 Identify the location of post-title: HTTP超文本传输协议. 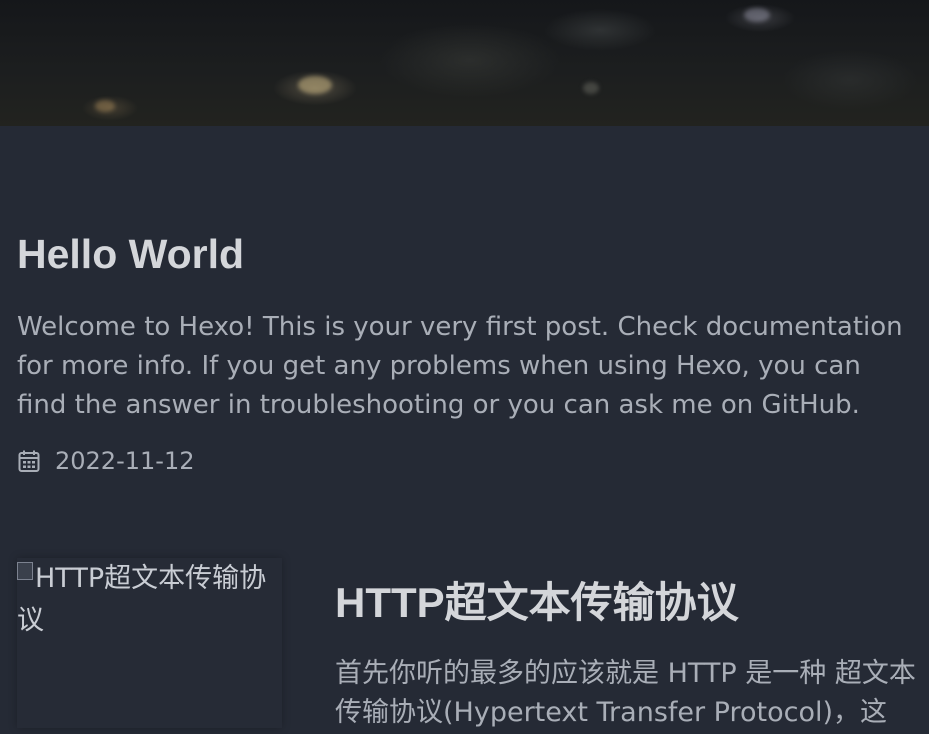
(630, 603).